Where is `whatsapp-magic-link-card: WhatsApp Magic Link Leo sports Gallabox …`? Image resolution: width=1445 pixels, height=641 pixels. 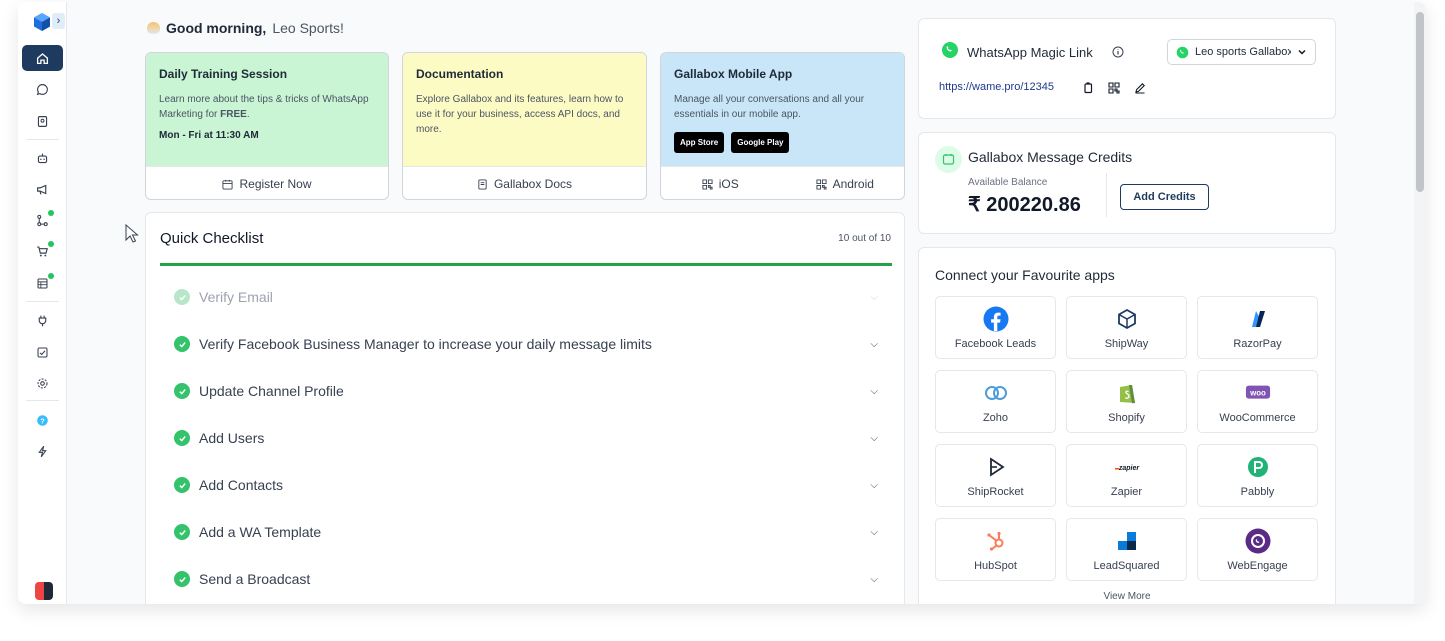
whatsapp-magic-link-card: WhatsApp Magic Link Leo sports Gallabox … is located at coordinates (1127, 68).